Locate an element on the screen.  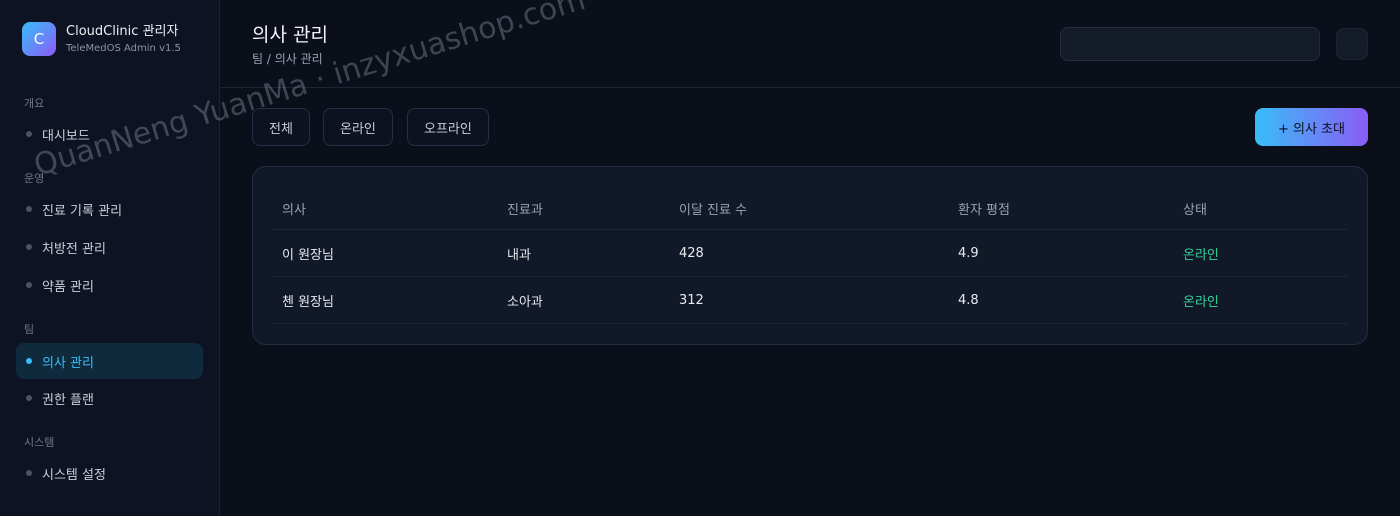
topbar: 의사 관리 팀 / 의사 관리 is located at coordinates (810, 44).